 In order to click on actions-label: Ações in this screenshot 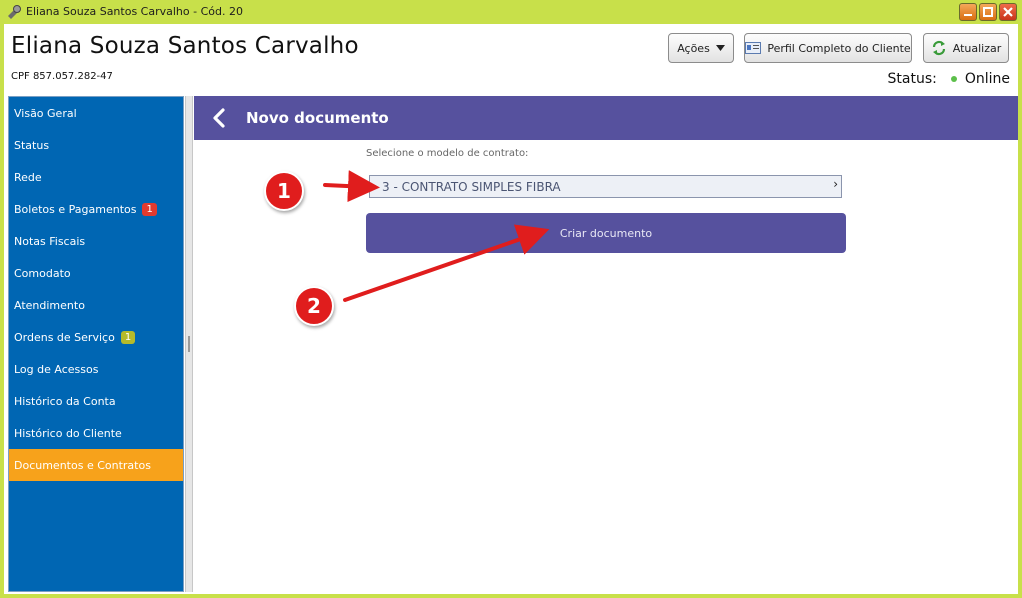, I will do `click(693, 48)`.